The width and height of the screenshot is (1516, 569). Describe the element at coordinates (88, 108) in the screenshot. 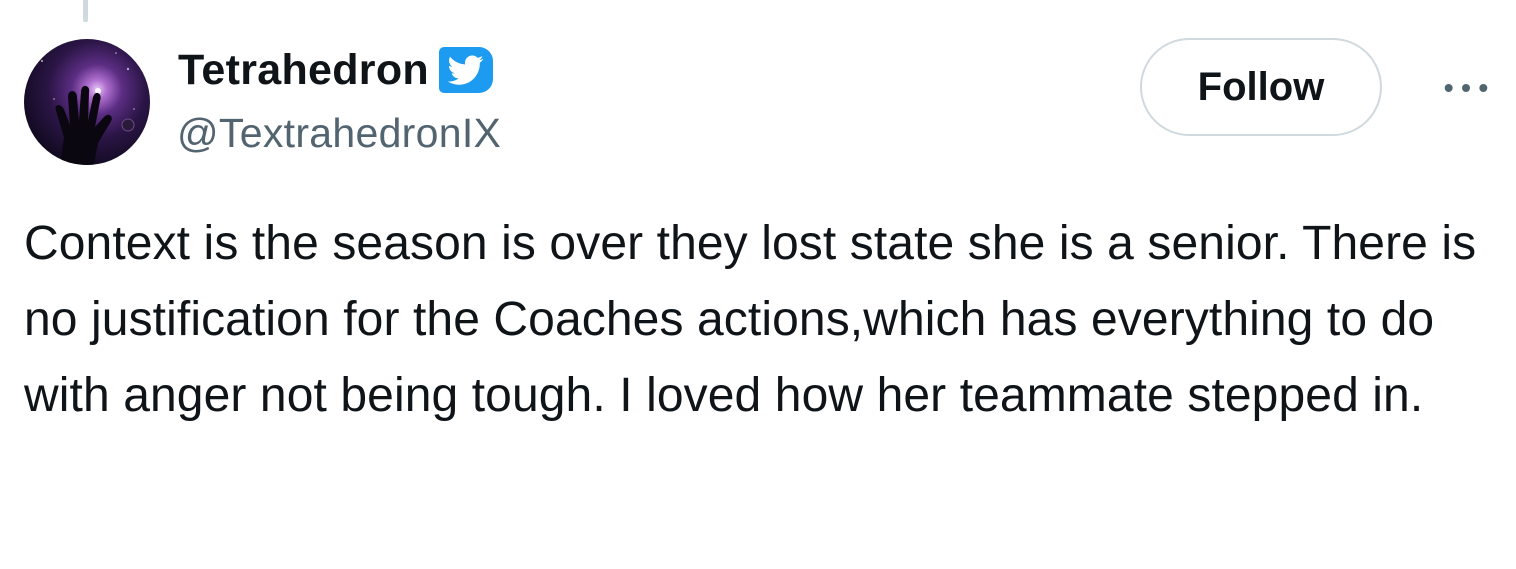

I see `cosmic-hand-avatar-icon` at that location.